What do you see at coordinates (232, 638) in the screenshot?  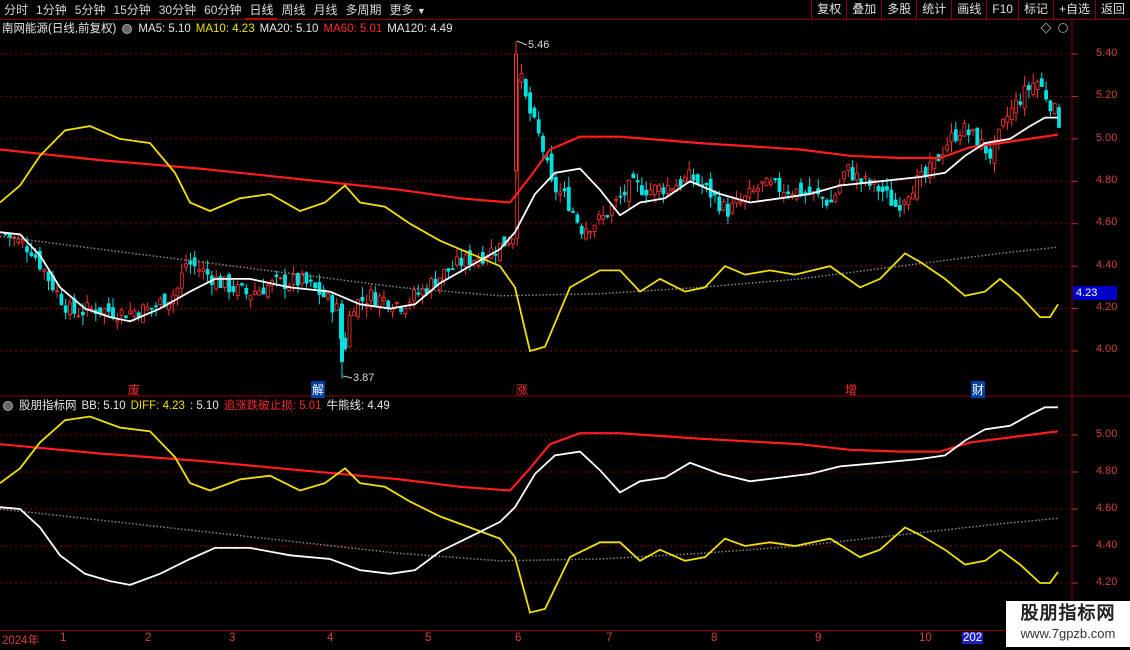 I see `date-label: 3` at bounding box center [232, 638].